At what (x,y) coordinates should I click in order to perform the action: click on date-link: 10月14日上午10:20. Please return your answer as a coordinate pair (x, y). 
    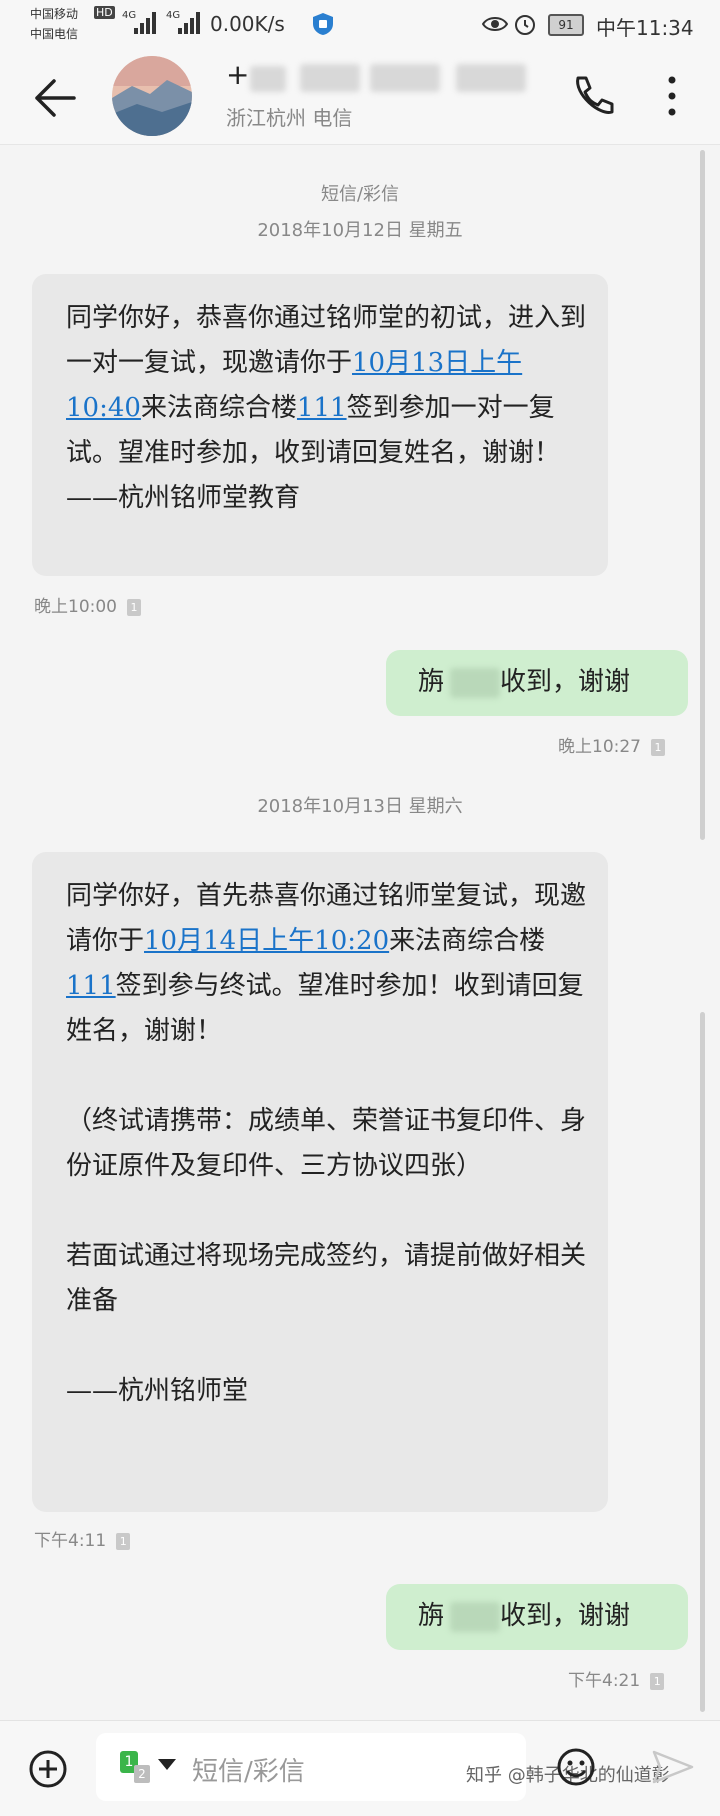
    Looking at the image, I should click on (266, 941).